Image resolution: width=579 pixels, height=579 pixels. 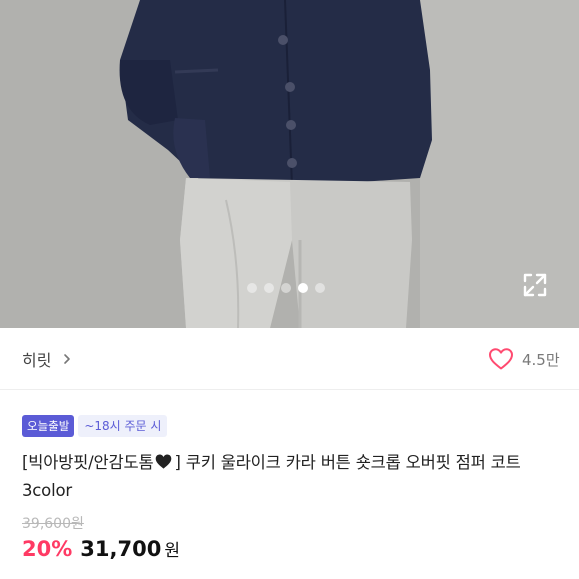 I want to click on currency-unit: 원, so click(x=172, y=551).